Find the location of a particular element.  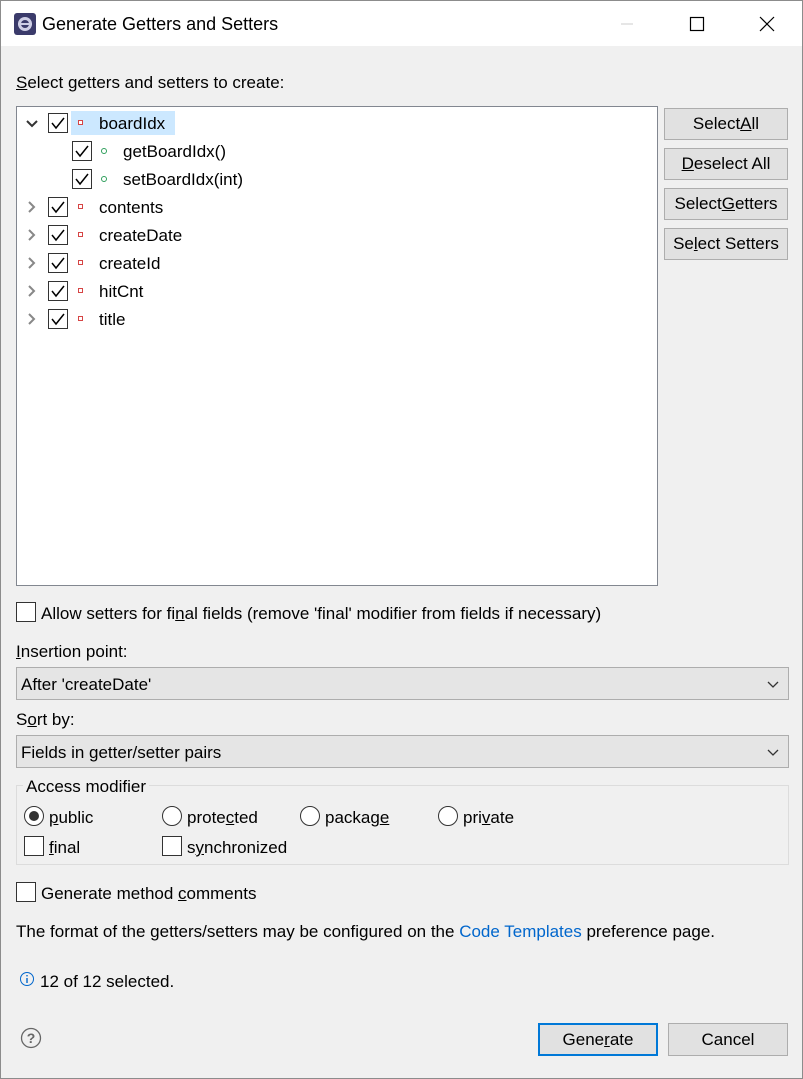

info-icon is located at coordinates (27, 979).